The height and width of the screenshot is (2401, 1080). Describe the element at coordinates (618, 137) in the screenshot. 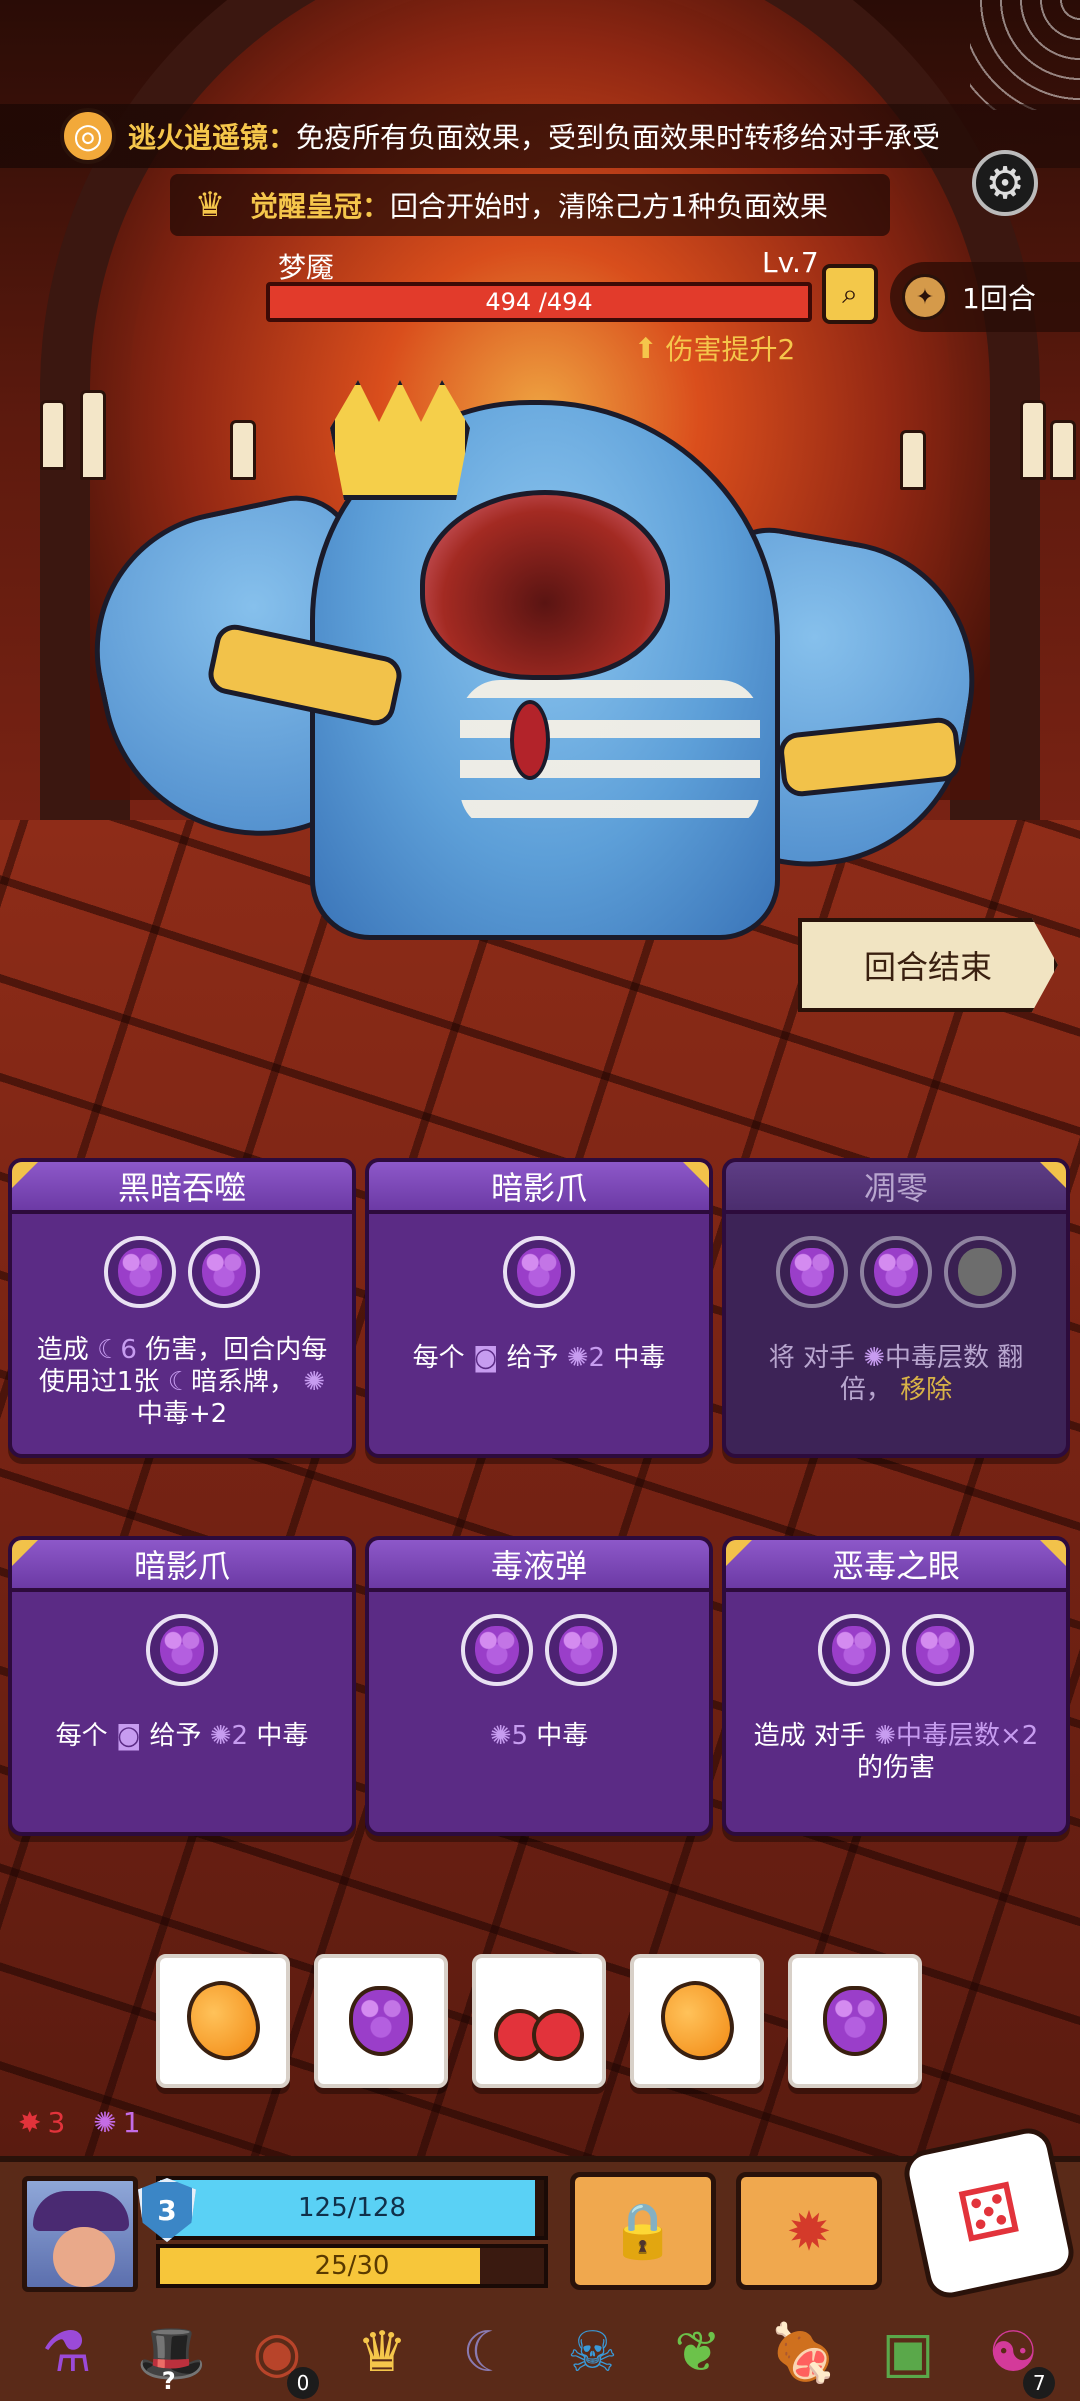

I see `relic-desc: 免疫所有负面效果，受到负面效果时转移给对手承受` at that location.